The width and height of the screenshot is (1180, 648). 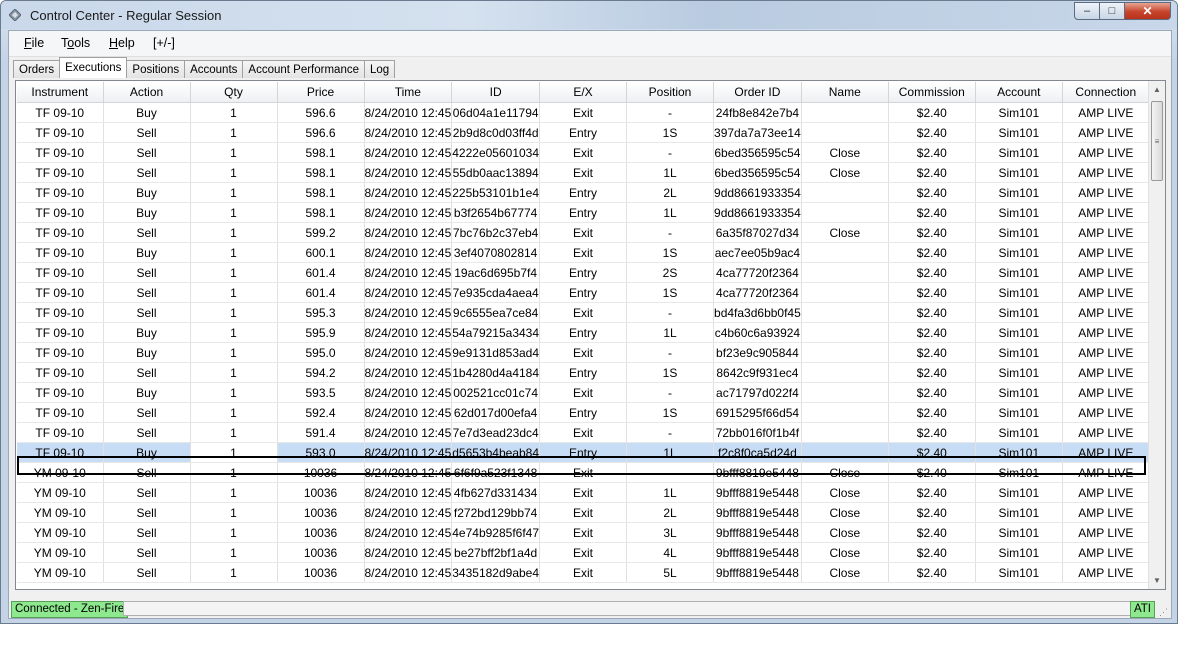 What do you see at coordinates (496, 452) in the screenshot?
I see `cell-id: d5653b4beab84` at bounding box center [496, 452].